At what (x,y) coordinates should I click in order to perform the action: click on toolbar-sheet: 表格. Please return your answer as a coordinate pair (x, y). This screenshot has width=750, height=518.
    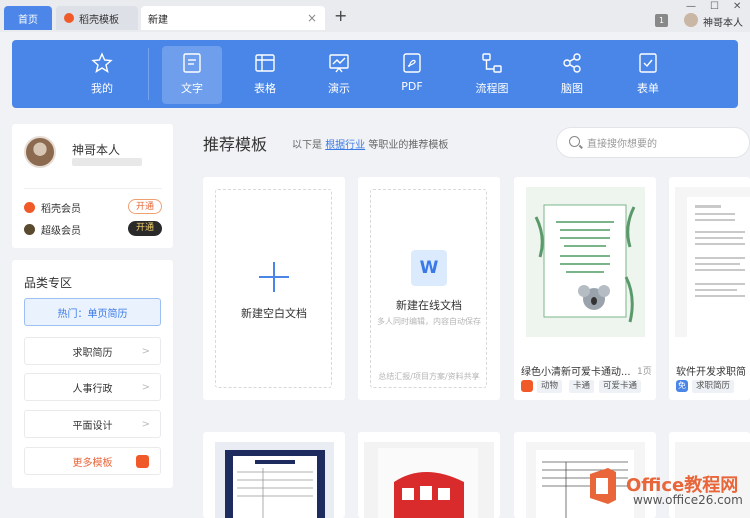
    Looking at the image, I should click on (265, 75).